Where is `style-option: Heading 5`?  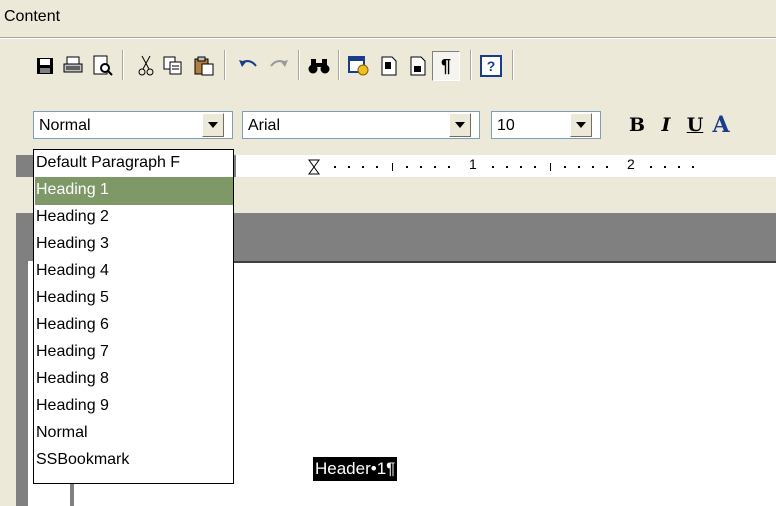
style-option: Heading 5 is located at coordinates (134, 299).